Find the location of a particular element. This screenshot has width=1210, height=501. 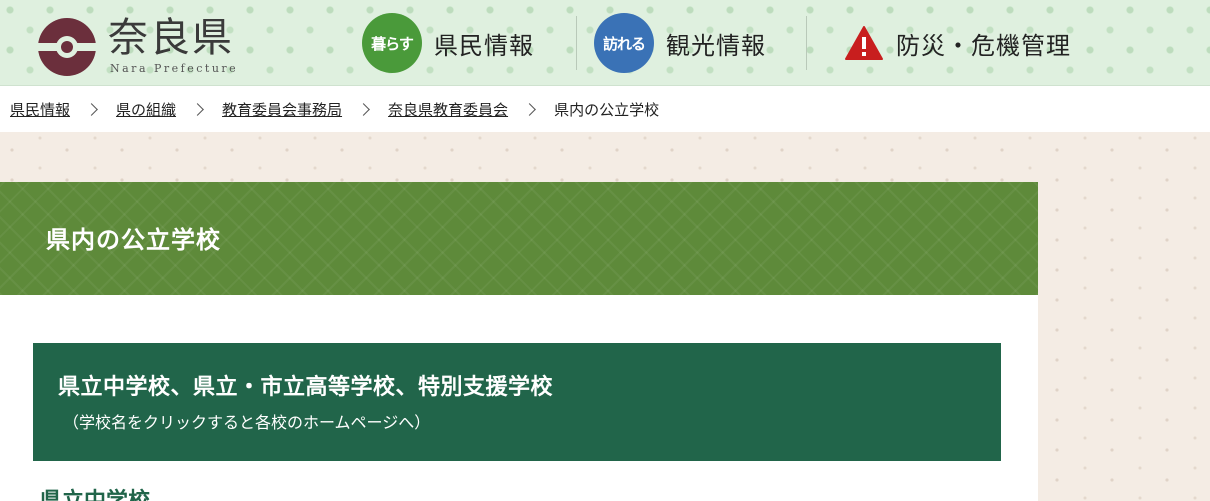

breadcrumb-link: 県民情報 is located at coordinates (40, 109).